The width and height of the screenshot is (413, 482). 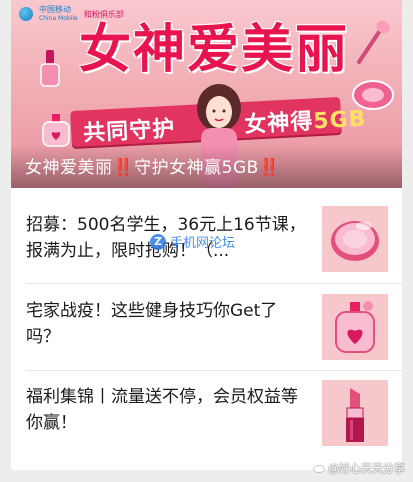 What do you see at coordinates (152, 324) in the screenshot?
I see `article-title: 宅家战疫！这些健身技巧你Get了吗？` at bounding box center [152, 324].